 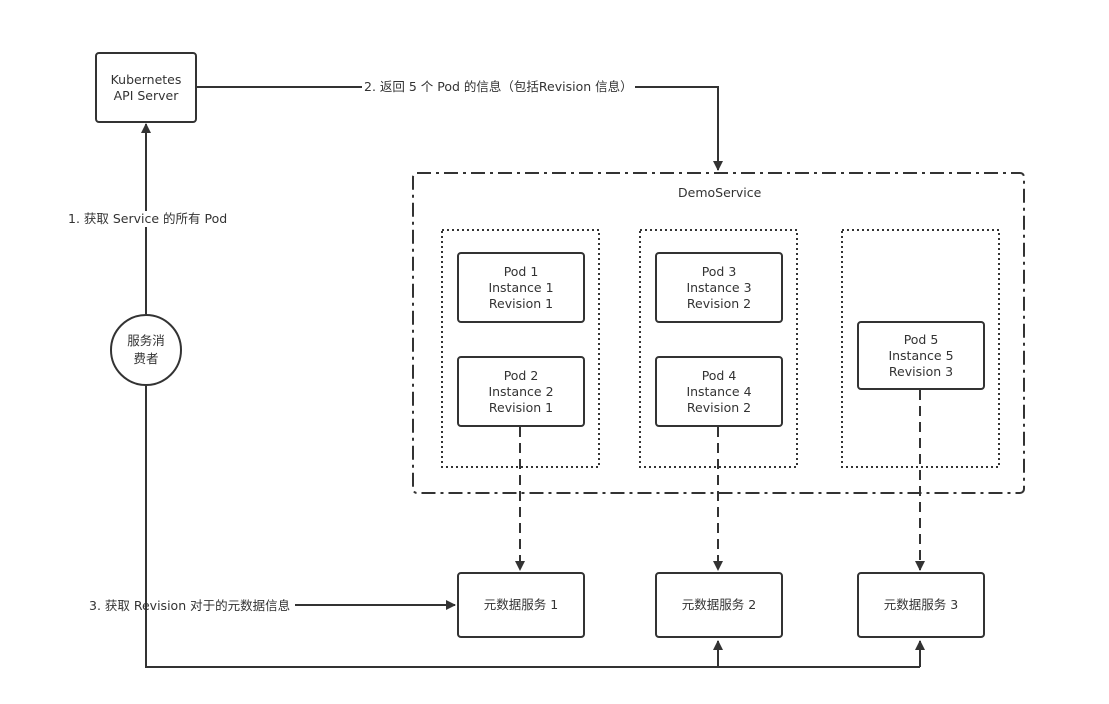 I want to click on metadata-service-node: 元数据服务 3, so click(x=921, y=605).